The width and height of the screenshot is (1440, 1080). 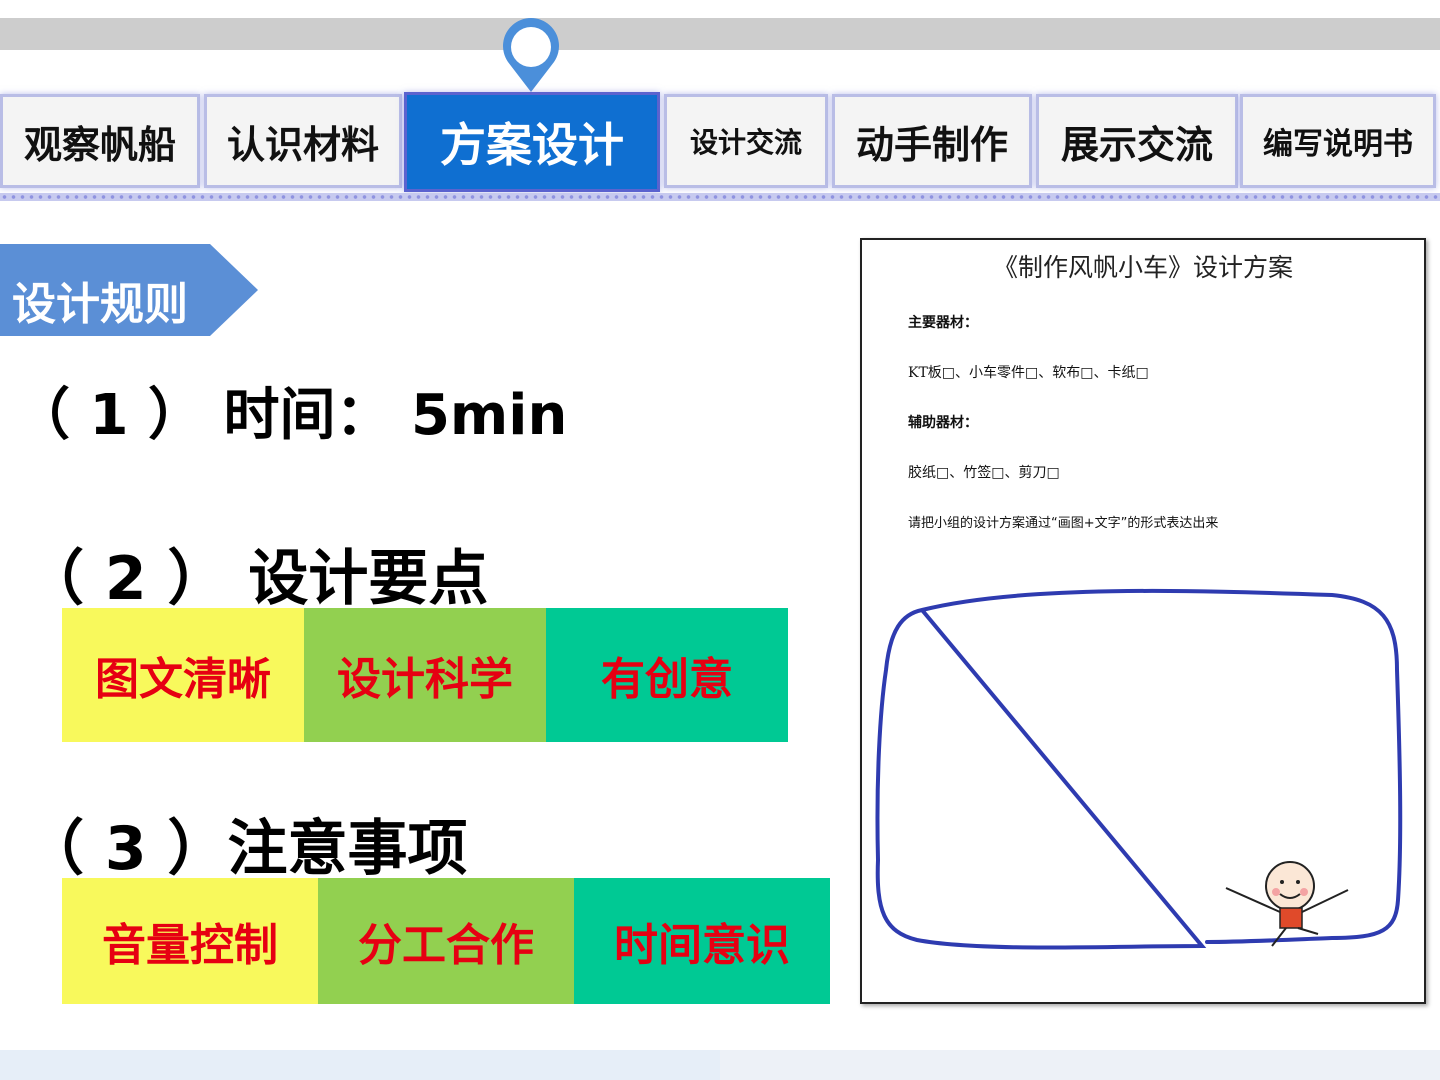 What do you see at coordinates (99, 144) in the screenshot?
I see `tab-label: 观察帆船` at bounding box center [99, 144].